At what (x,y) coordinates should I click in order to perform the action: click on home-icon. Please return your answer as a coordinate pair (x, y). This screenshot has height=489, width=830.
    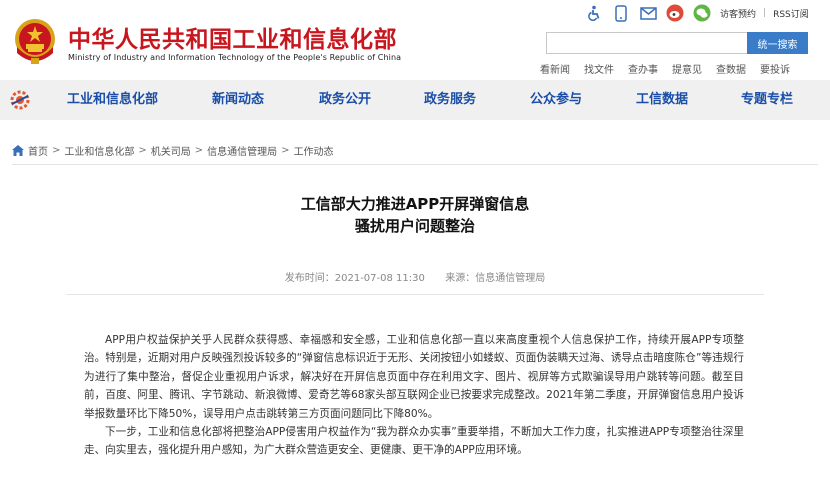
    Looking at the image, I should click on (18, 150).